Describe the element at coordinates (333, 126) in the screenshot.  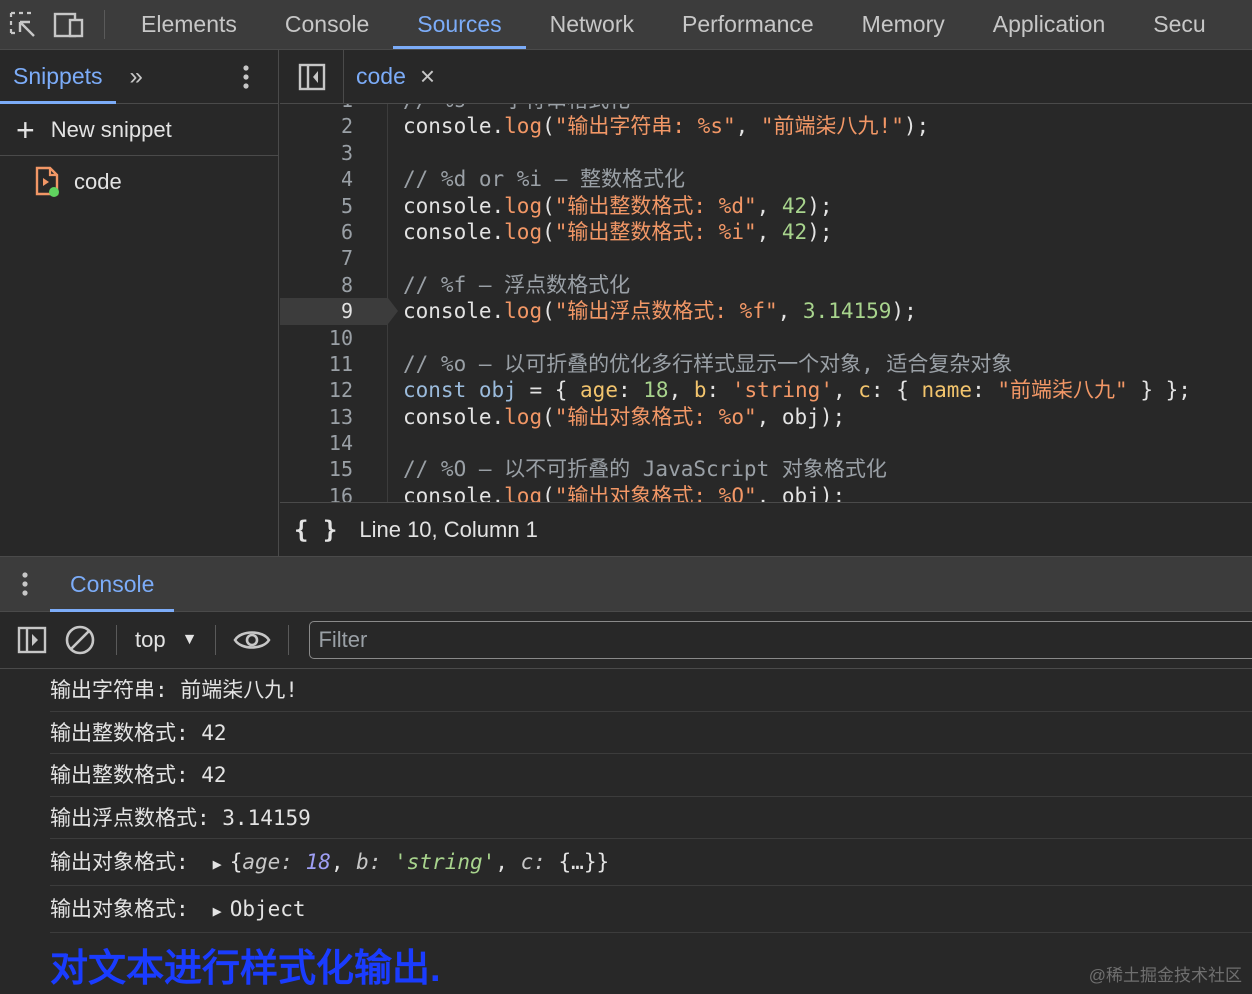
I see `line-number: 2` at that location.